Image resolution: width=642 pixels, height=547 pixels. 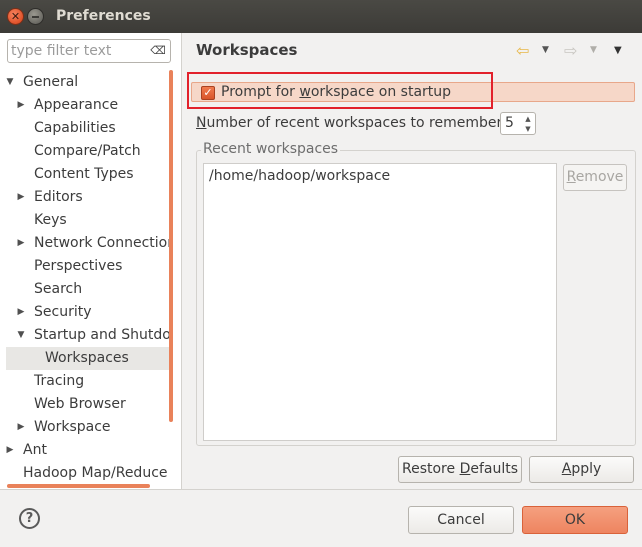 What do you see at coordinates (271, 149) in the screenshot?
I see `recent-workspaces-group-title: Recent workspaces` at bounding box center [271, 149].